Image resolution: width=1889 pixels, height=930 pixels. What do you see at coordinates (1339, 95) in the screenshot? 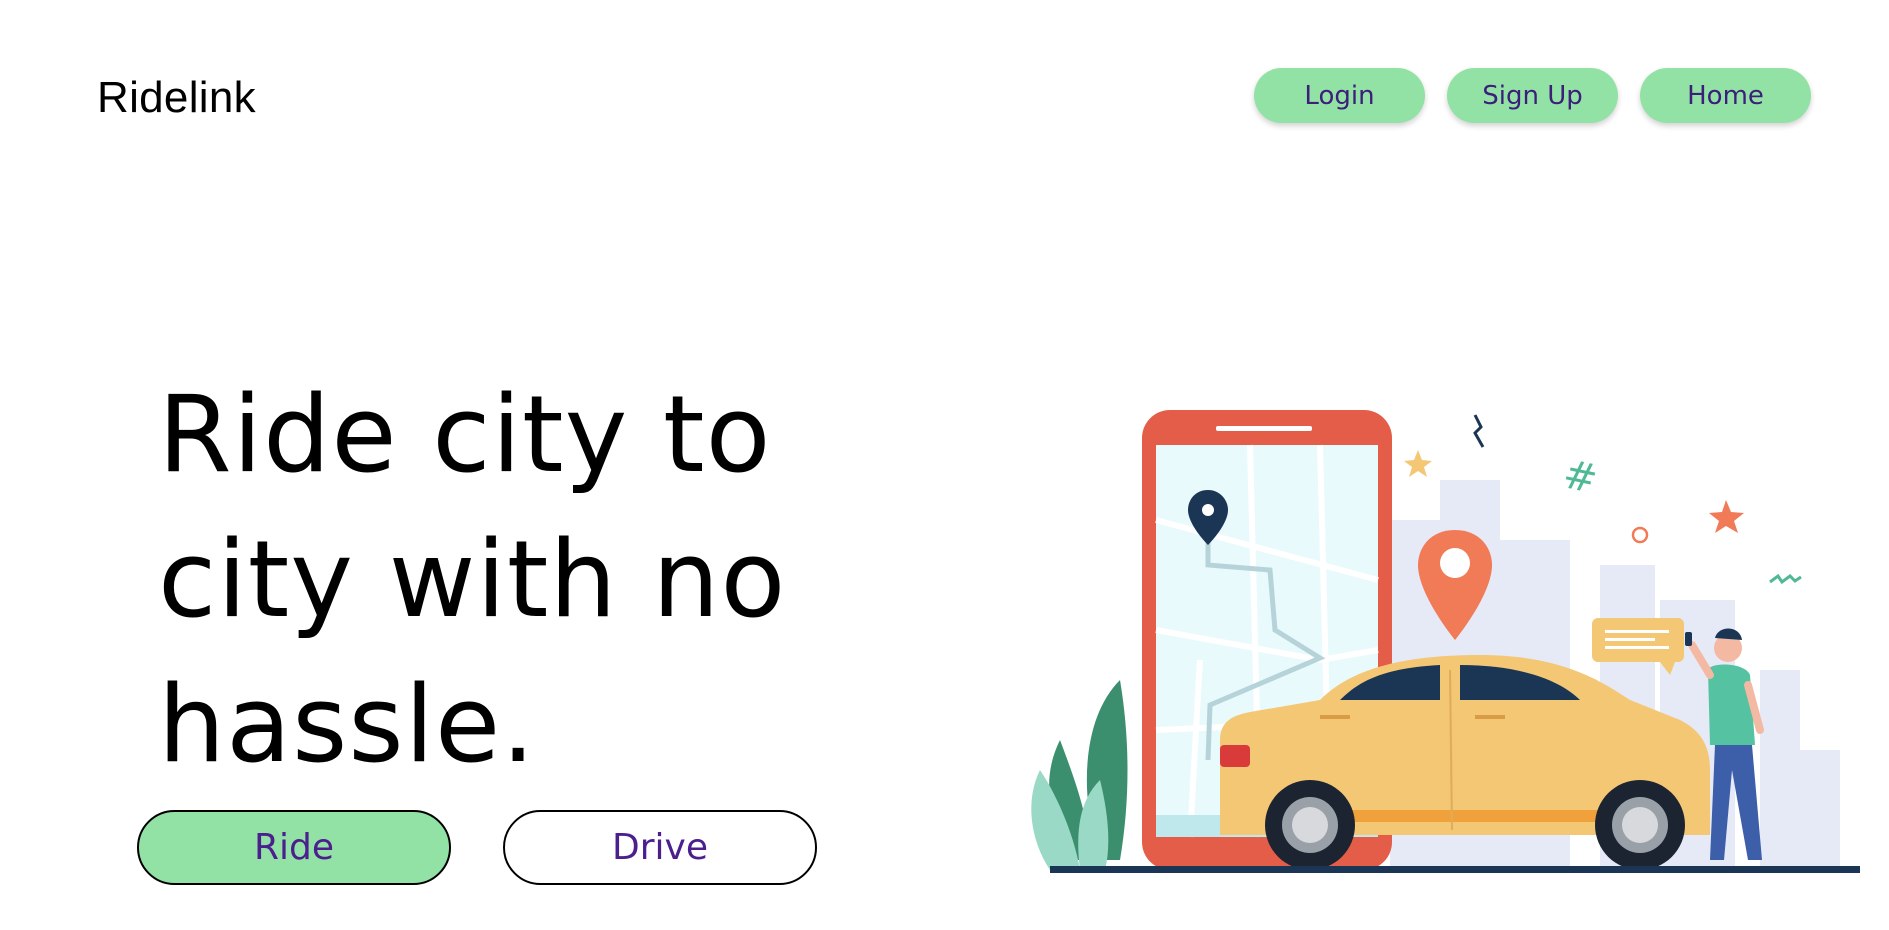
I see `login-button: Login` at bounding box center [1339, 95].